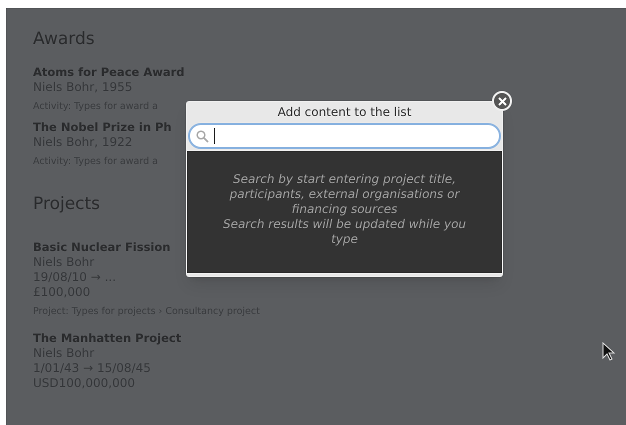 The height and width of the screenshot is (425, 626). Describe the element at coordinates (344, 112) in the screenshot. I see `dialog-title: Add content to the list` at that location.